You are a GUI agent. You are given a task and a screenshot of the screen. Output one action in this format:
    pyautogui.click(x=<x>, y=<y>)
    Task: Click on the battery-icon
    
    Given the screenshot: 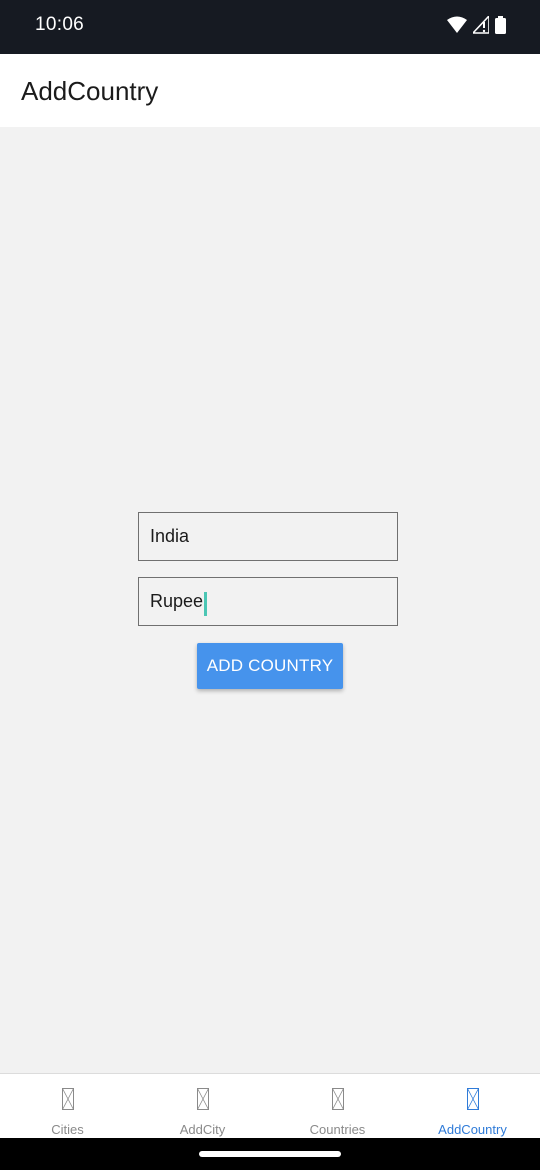 What is the action you would take?
    pyautogui.click(x=500, y=27)
    